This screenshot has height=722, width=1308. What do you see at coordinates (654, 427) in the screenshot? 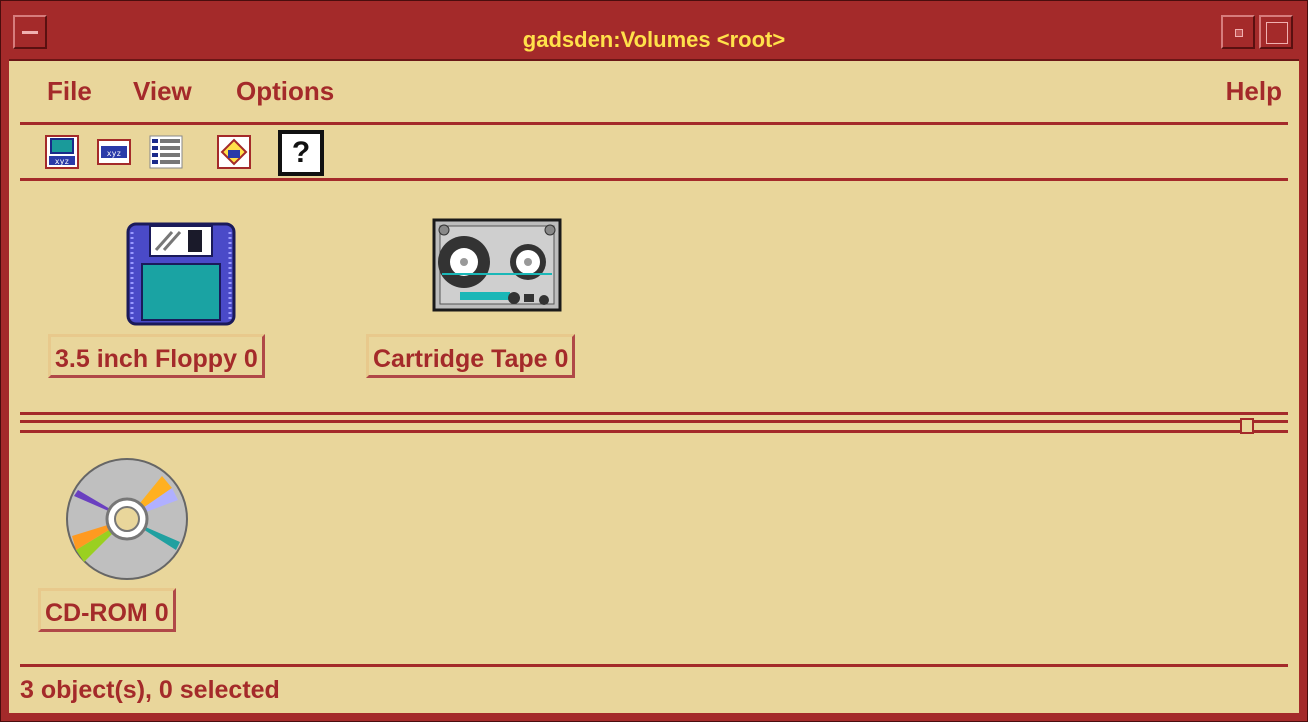
I see `pane-divider` at bounding box center [654, 427].